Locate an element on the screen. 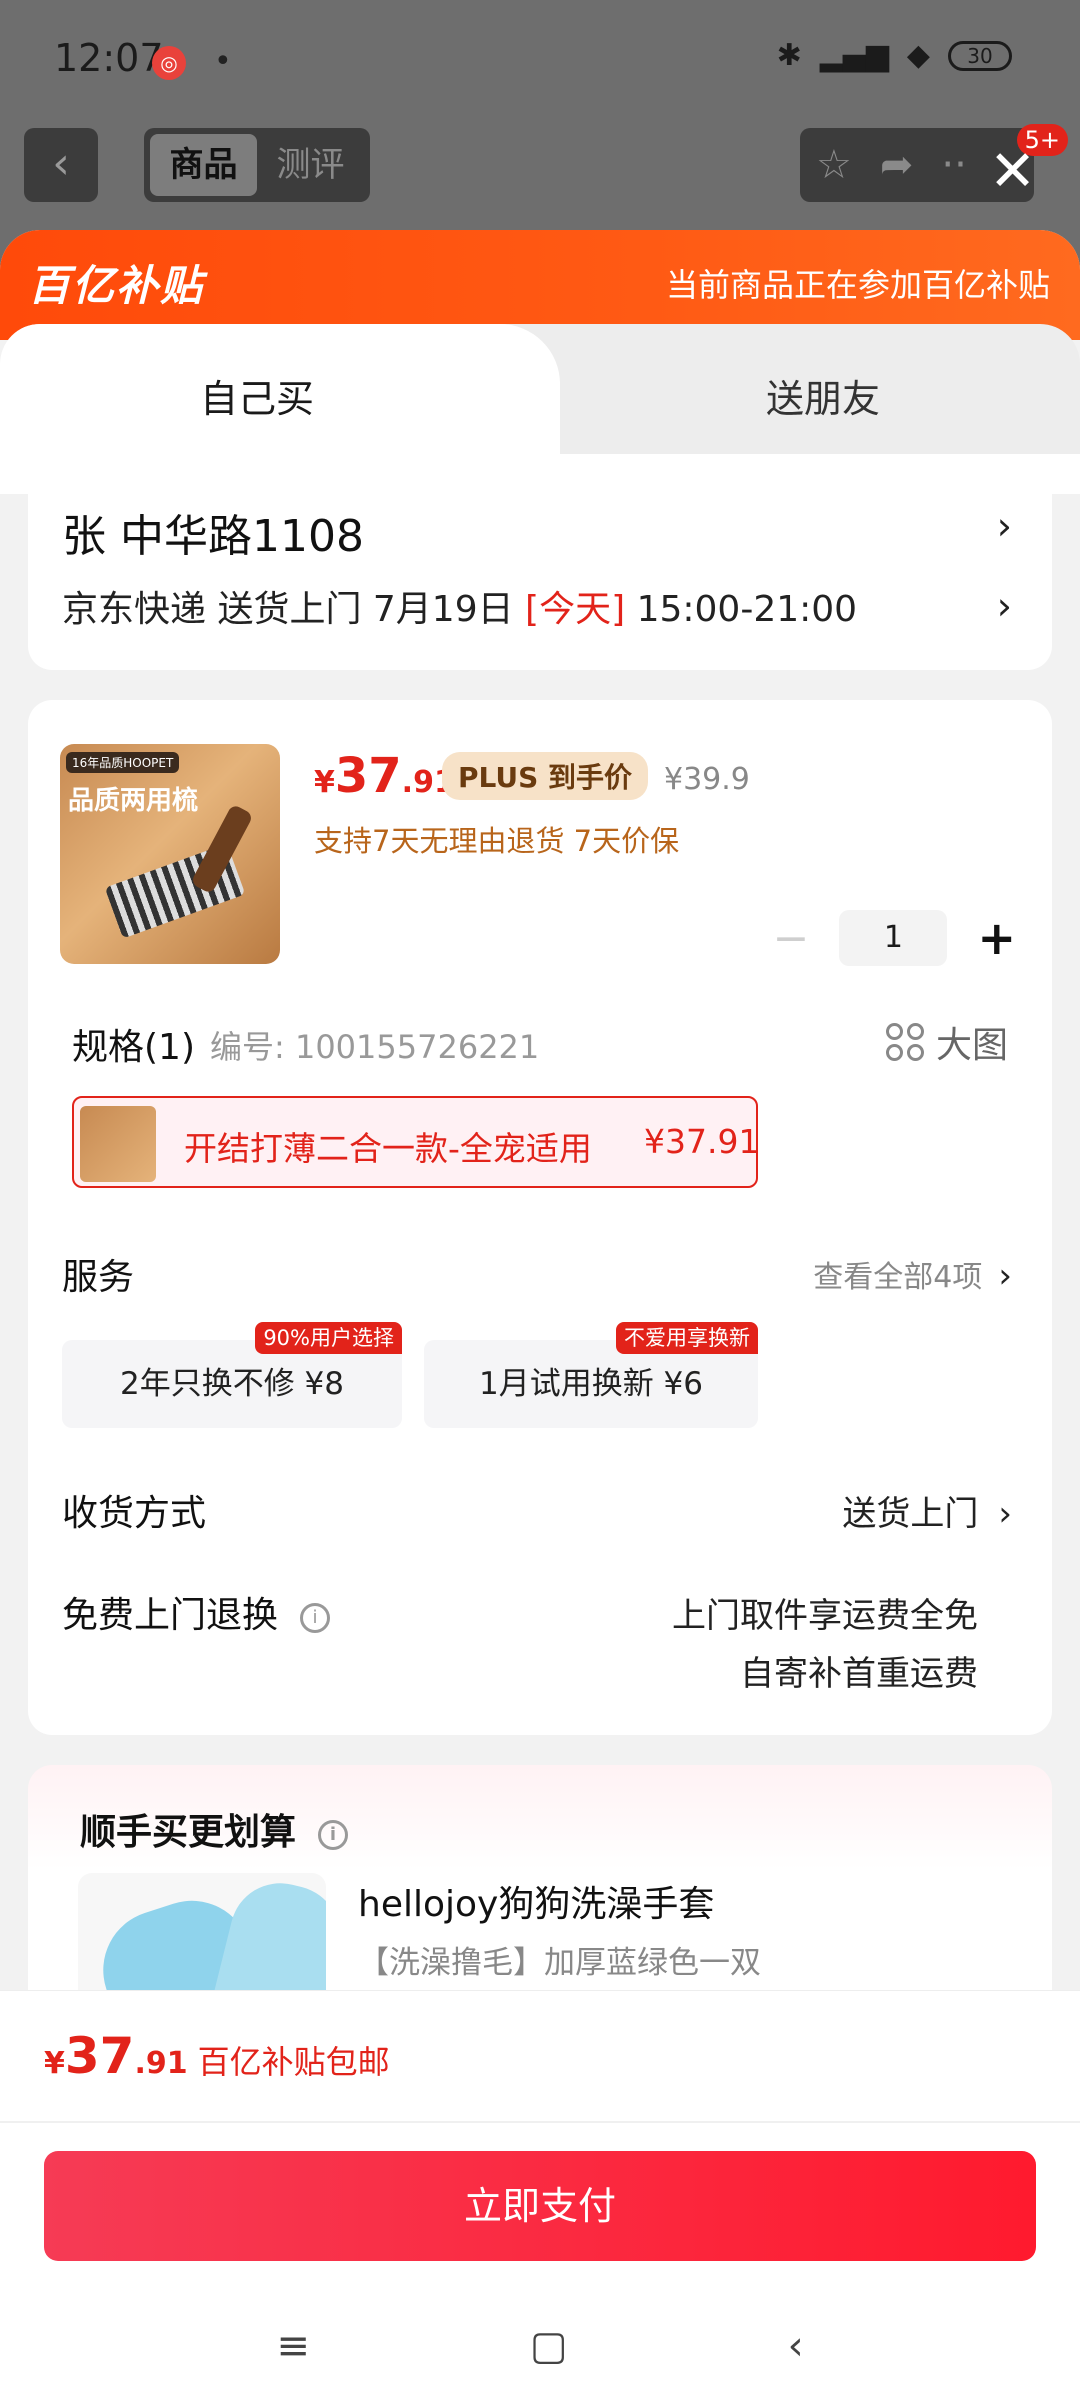  quantity-input: 1 is located at coordinates (893, 938).